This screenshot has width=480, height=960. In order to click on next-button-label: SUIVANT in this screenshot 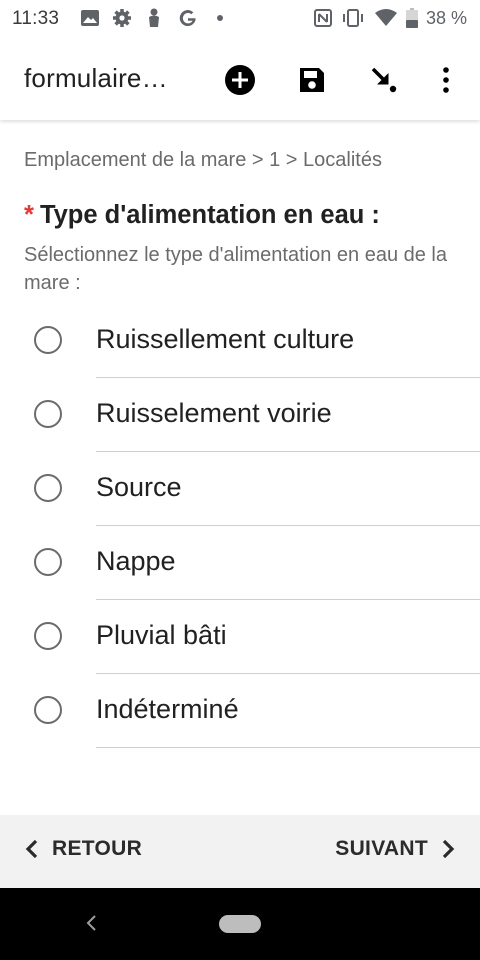, I will do `click(381, 848)`.